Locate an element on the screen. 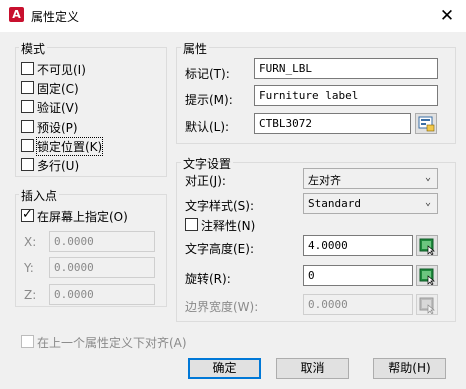 This screenshot has width=466, height=389. x-label: X: is located at coordinates (30, 242).